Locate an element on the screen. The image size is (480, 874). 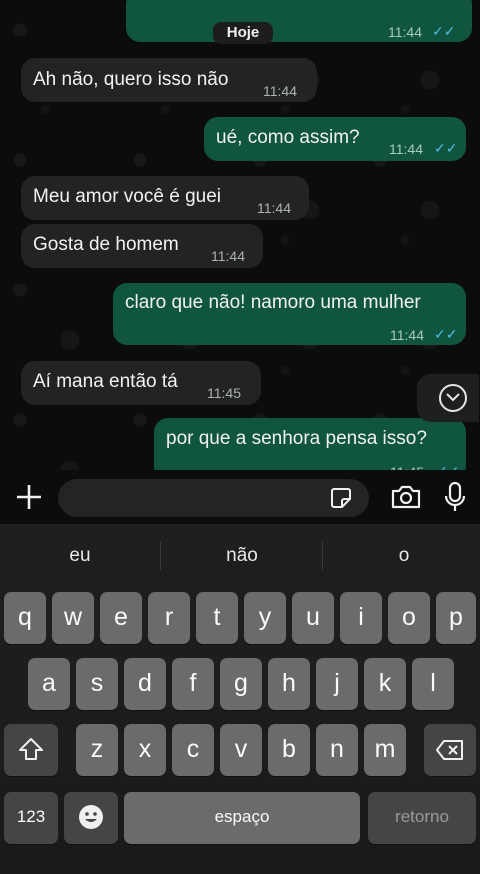
key-b: b is located at coordinates (289, 750).